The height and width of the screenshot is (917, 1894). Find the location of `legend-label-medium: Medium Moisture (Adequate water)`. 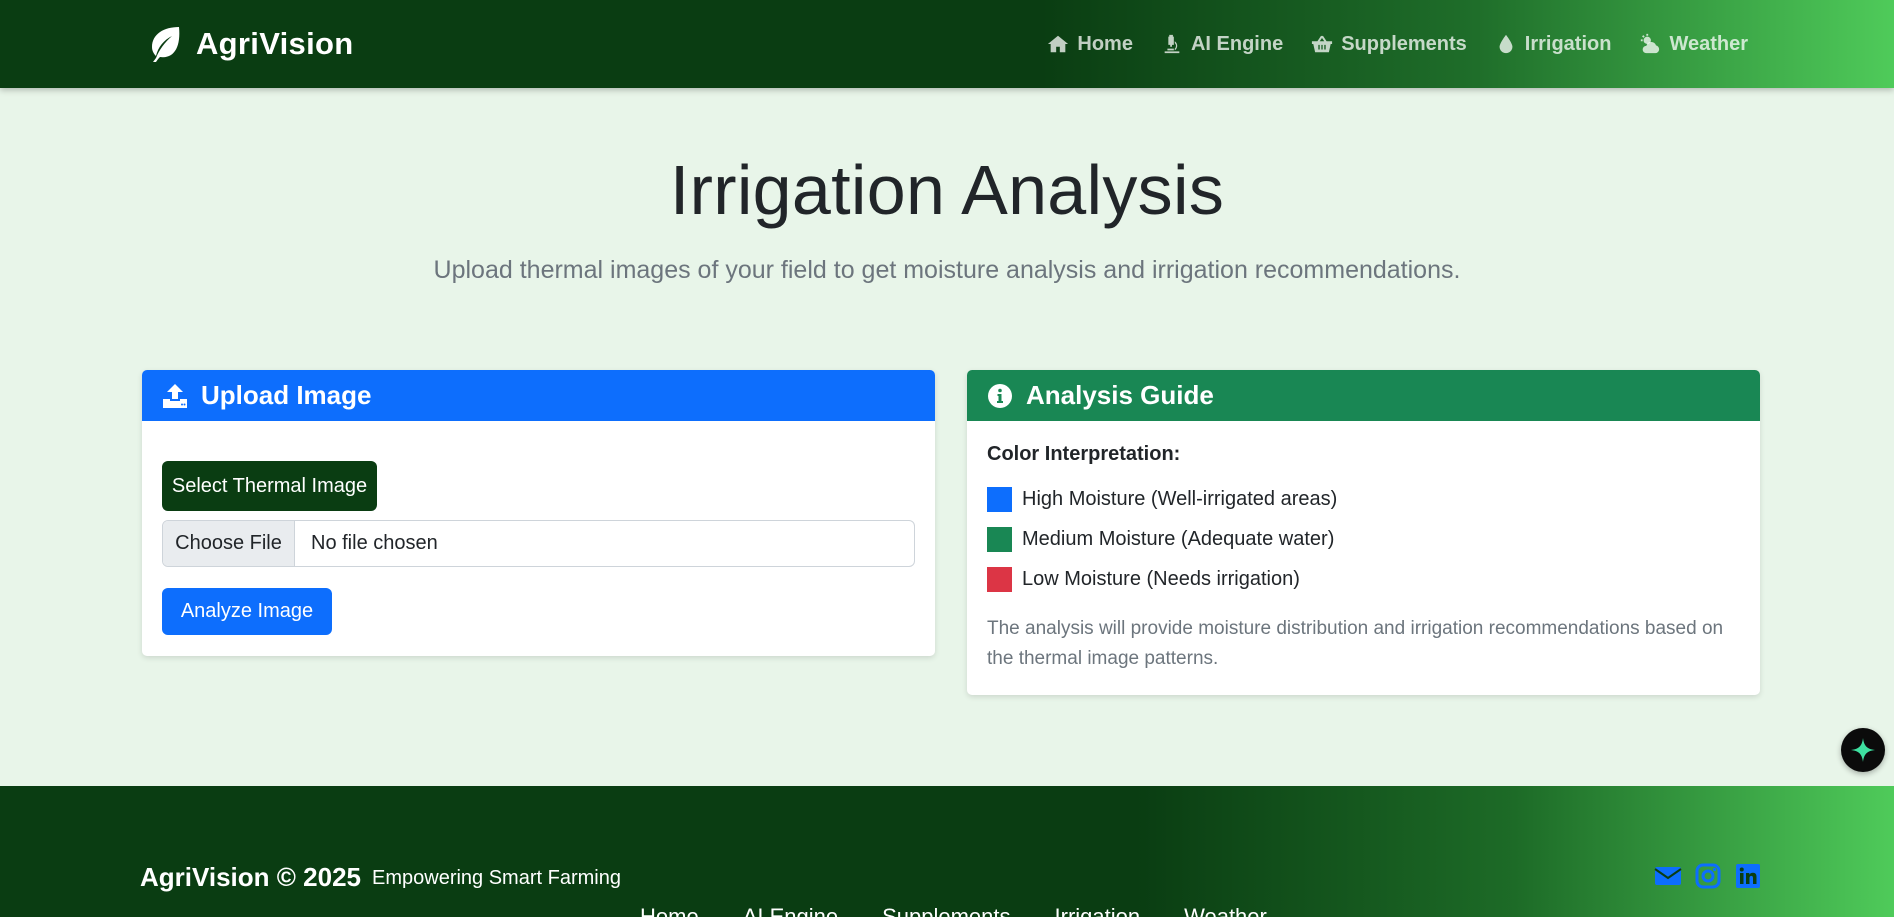

legend-label-medium: Medium Moisture (Adequate water) is located at coordinates (1178, 538).